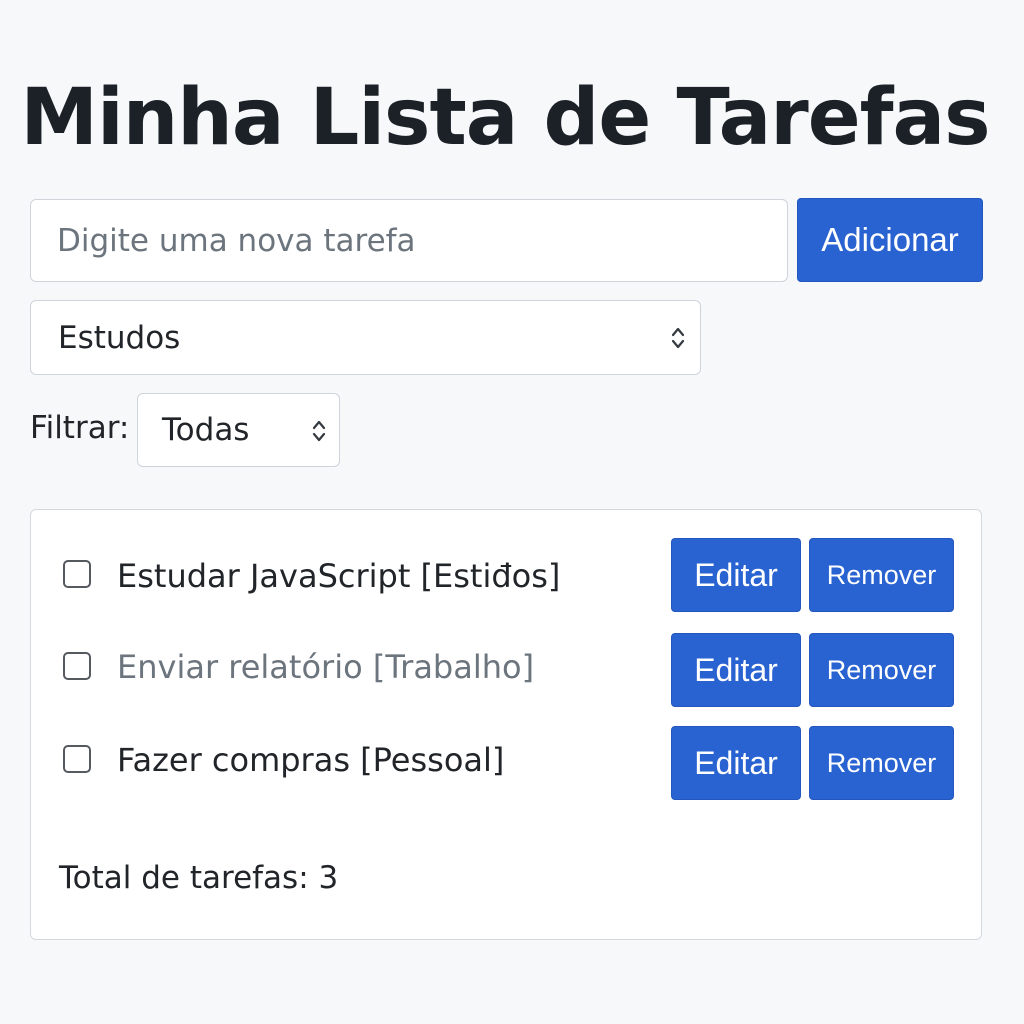 This screenshot has height=1024, width=1024. What do you see at coordinates (199, 878) in the screenshot?
I see `task-total: Total de tarefas: 3` at bounding box center [199, 878].